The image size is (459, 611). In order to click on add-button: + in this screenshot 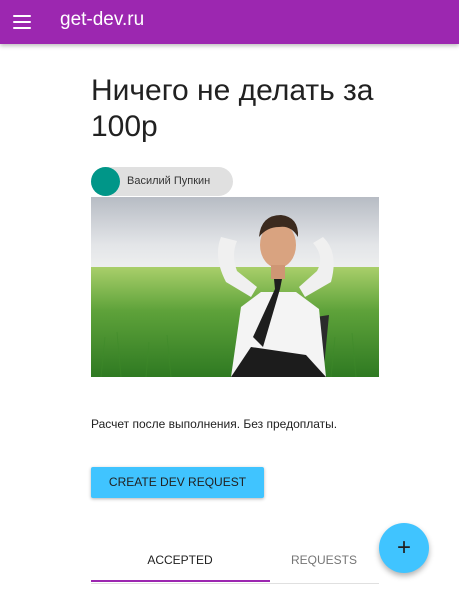, I will do `click(404, 548)`.